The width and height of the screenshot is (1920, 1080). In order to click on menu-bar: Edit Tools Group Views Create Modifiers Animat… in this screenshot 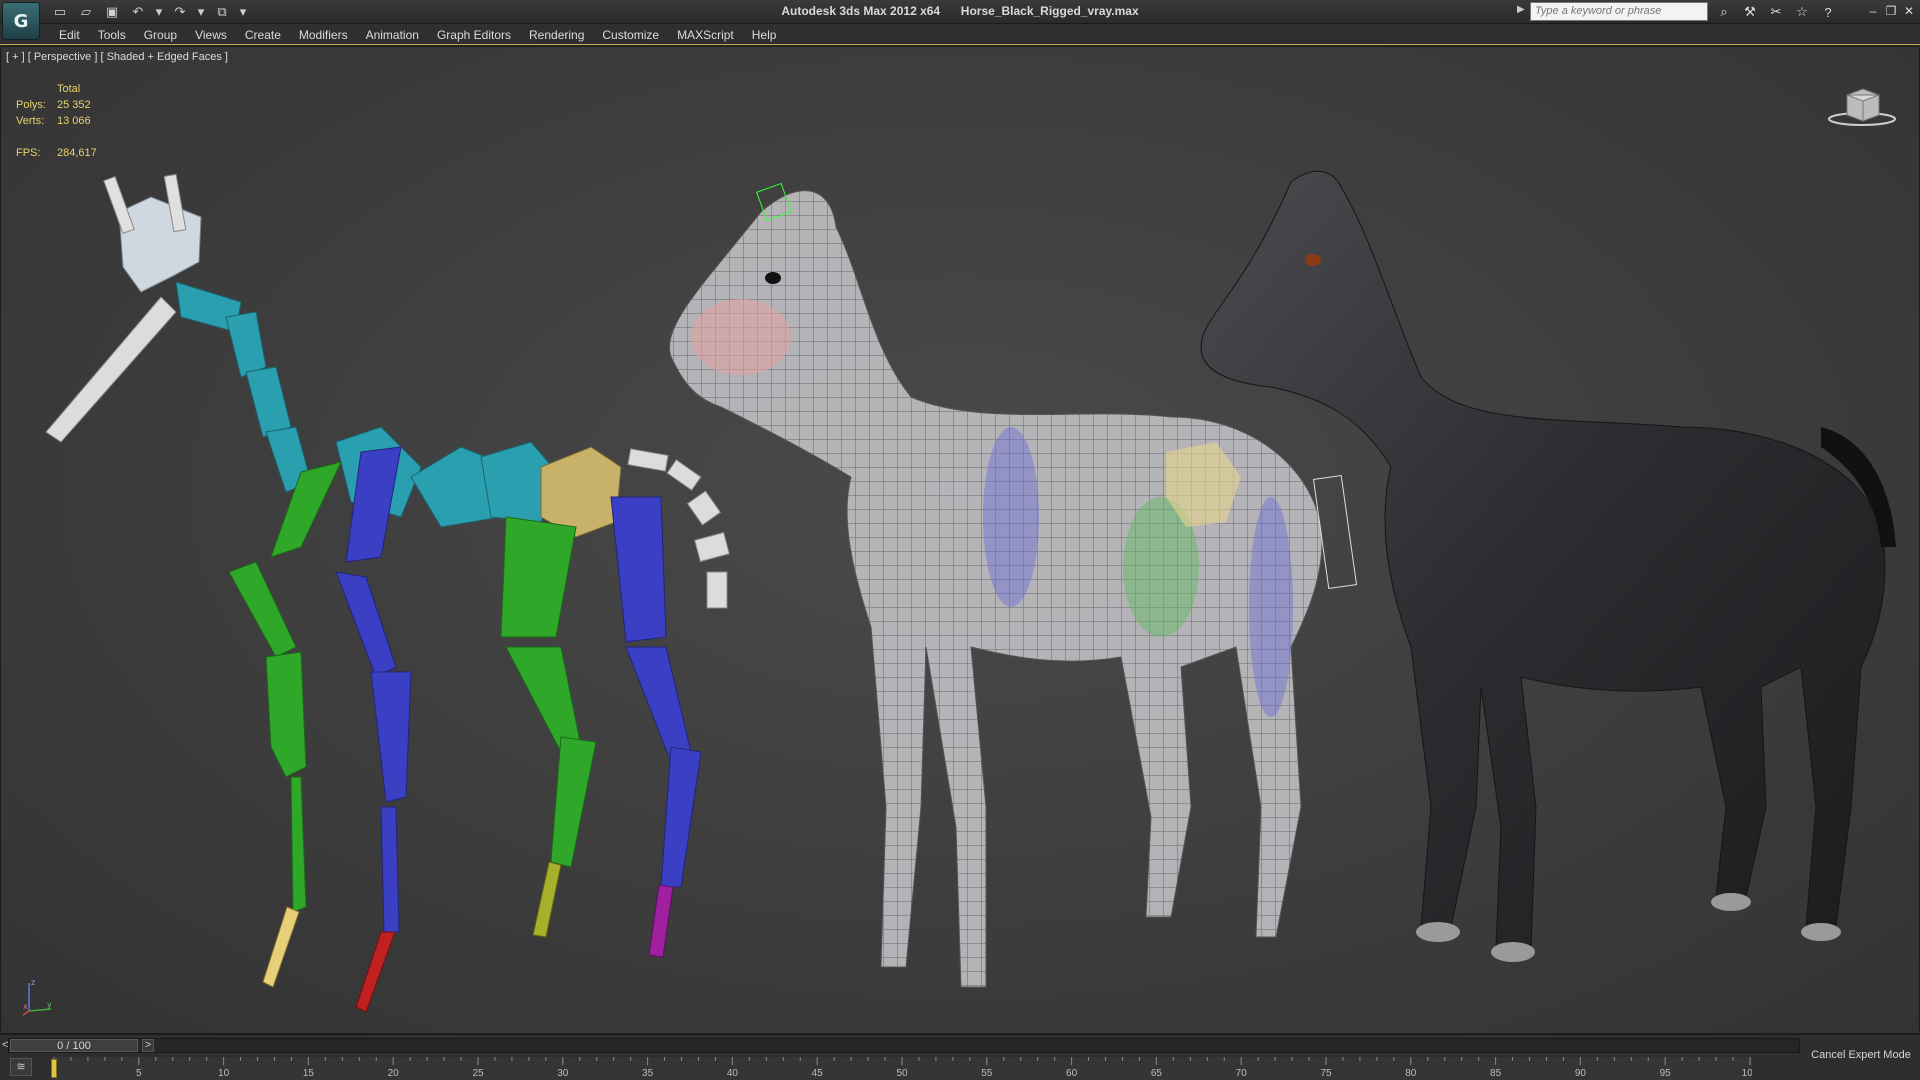, I will do `click(960, 34)`.